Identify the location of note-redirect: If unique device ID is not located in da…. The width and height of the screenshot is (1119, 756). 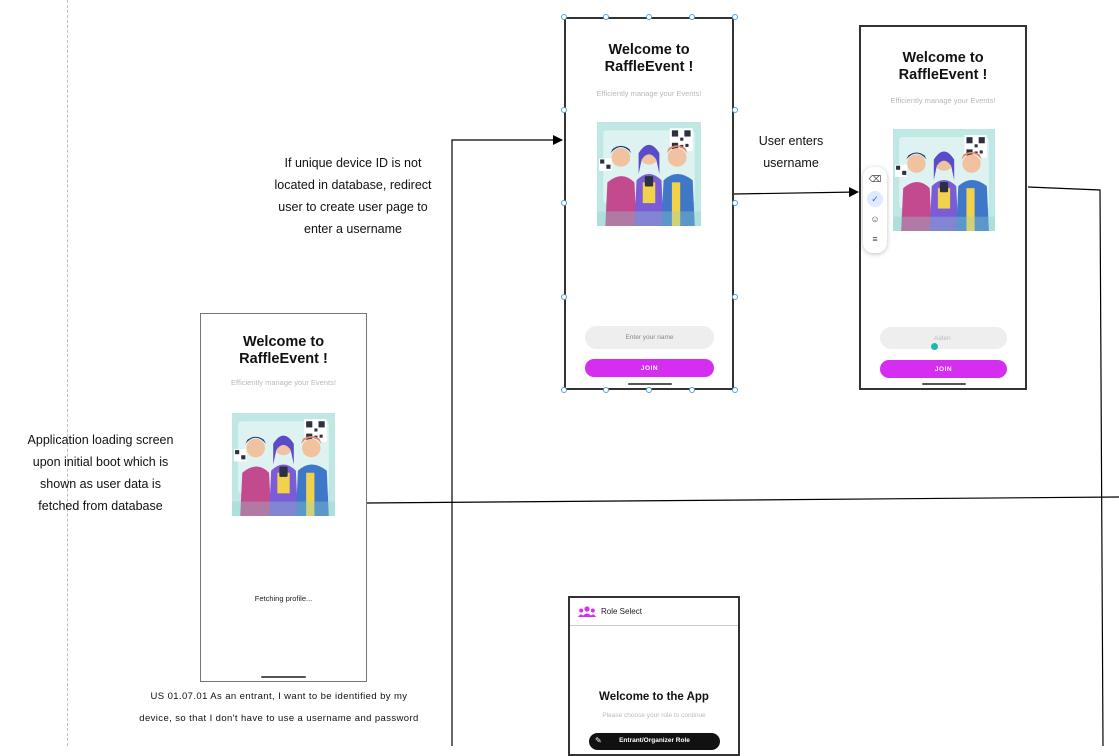
(353, 196).